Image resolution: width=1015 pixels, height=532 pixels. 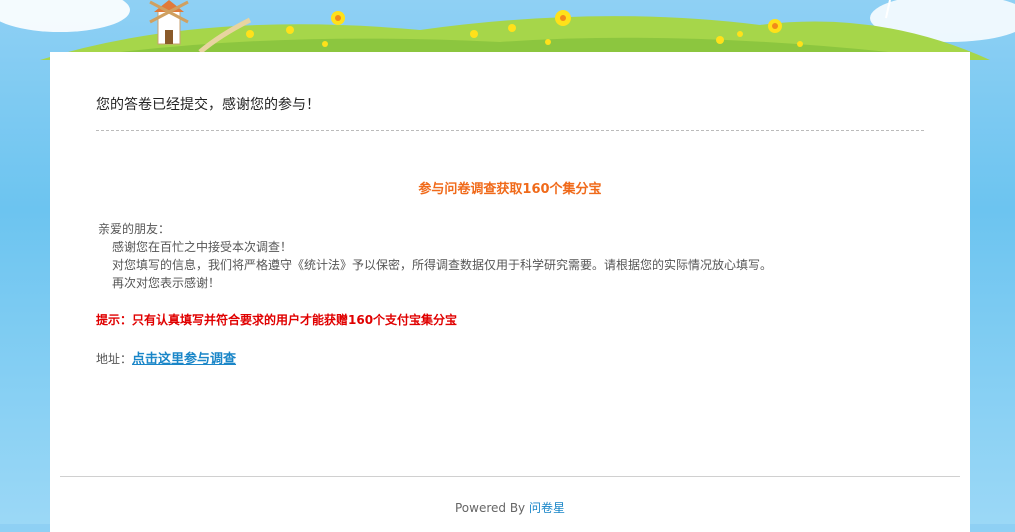 I want to click on greeting-text: 亲爱的朋友：, so click(x=134, y=229).